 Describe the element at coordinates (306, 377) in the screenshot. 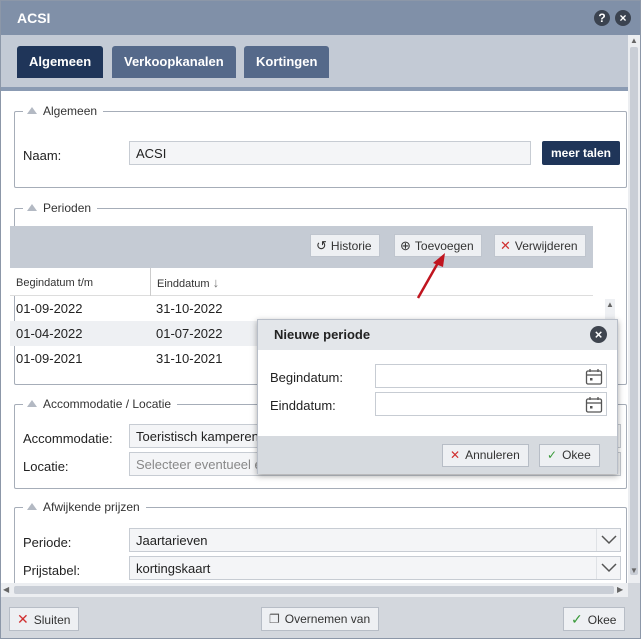

I see `begindatum-label: Begindatum:` at that location.